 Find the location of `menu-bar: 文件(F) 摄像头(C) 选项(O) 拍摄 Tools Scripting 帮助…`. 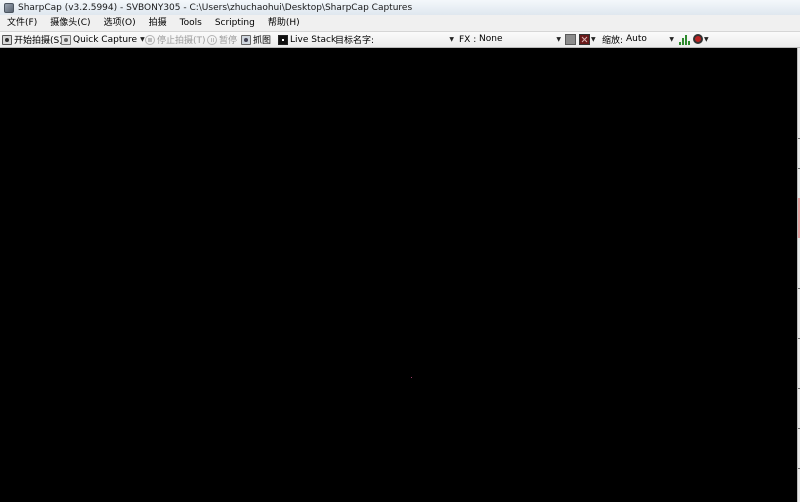

menu-bar: 文件(F) 摄像头(C) 选项(O) 拍摄 Tools Scripting 帮助… is located at coordinates (400, 23).